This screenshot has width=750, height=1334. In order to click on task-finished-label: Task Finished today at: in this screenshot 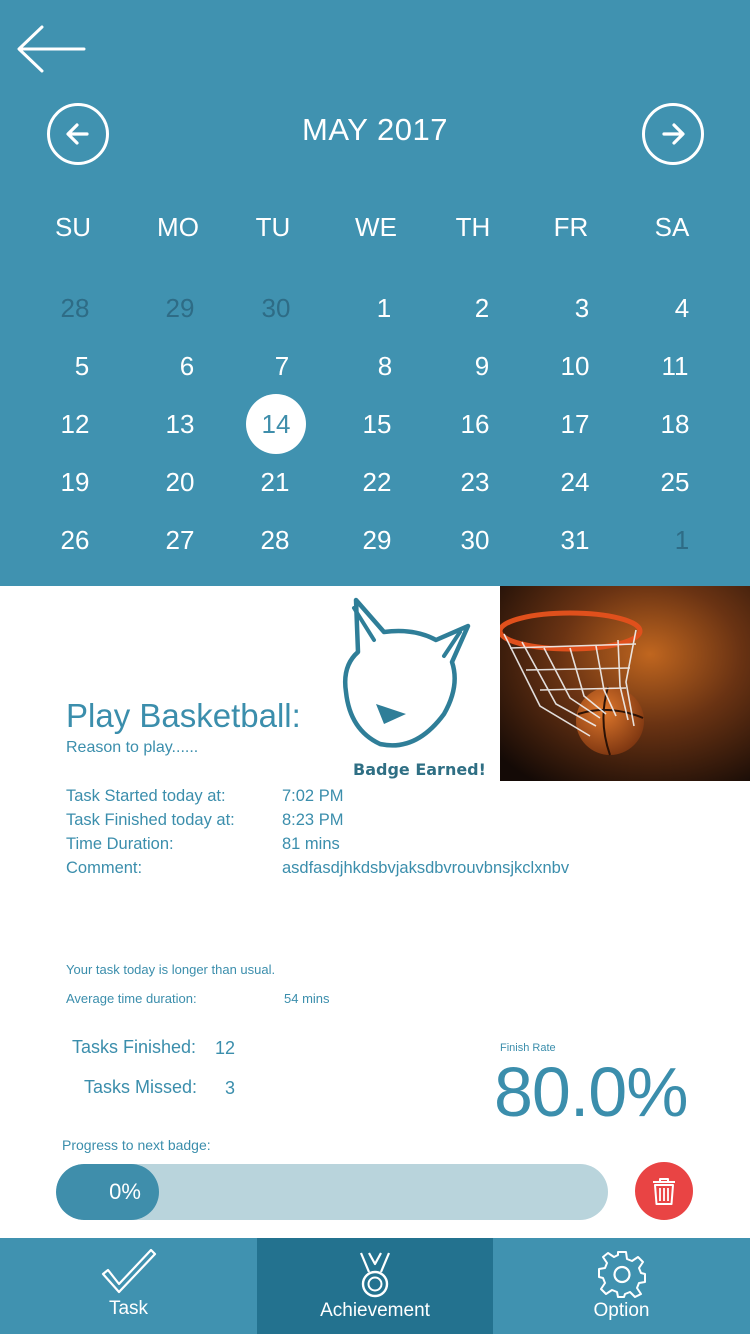, I will do `click(150, 820)`.